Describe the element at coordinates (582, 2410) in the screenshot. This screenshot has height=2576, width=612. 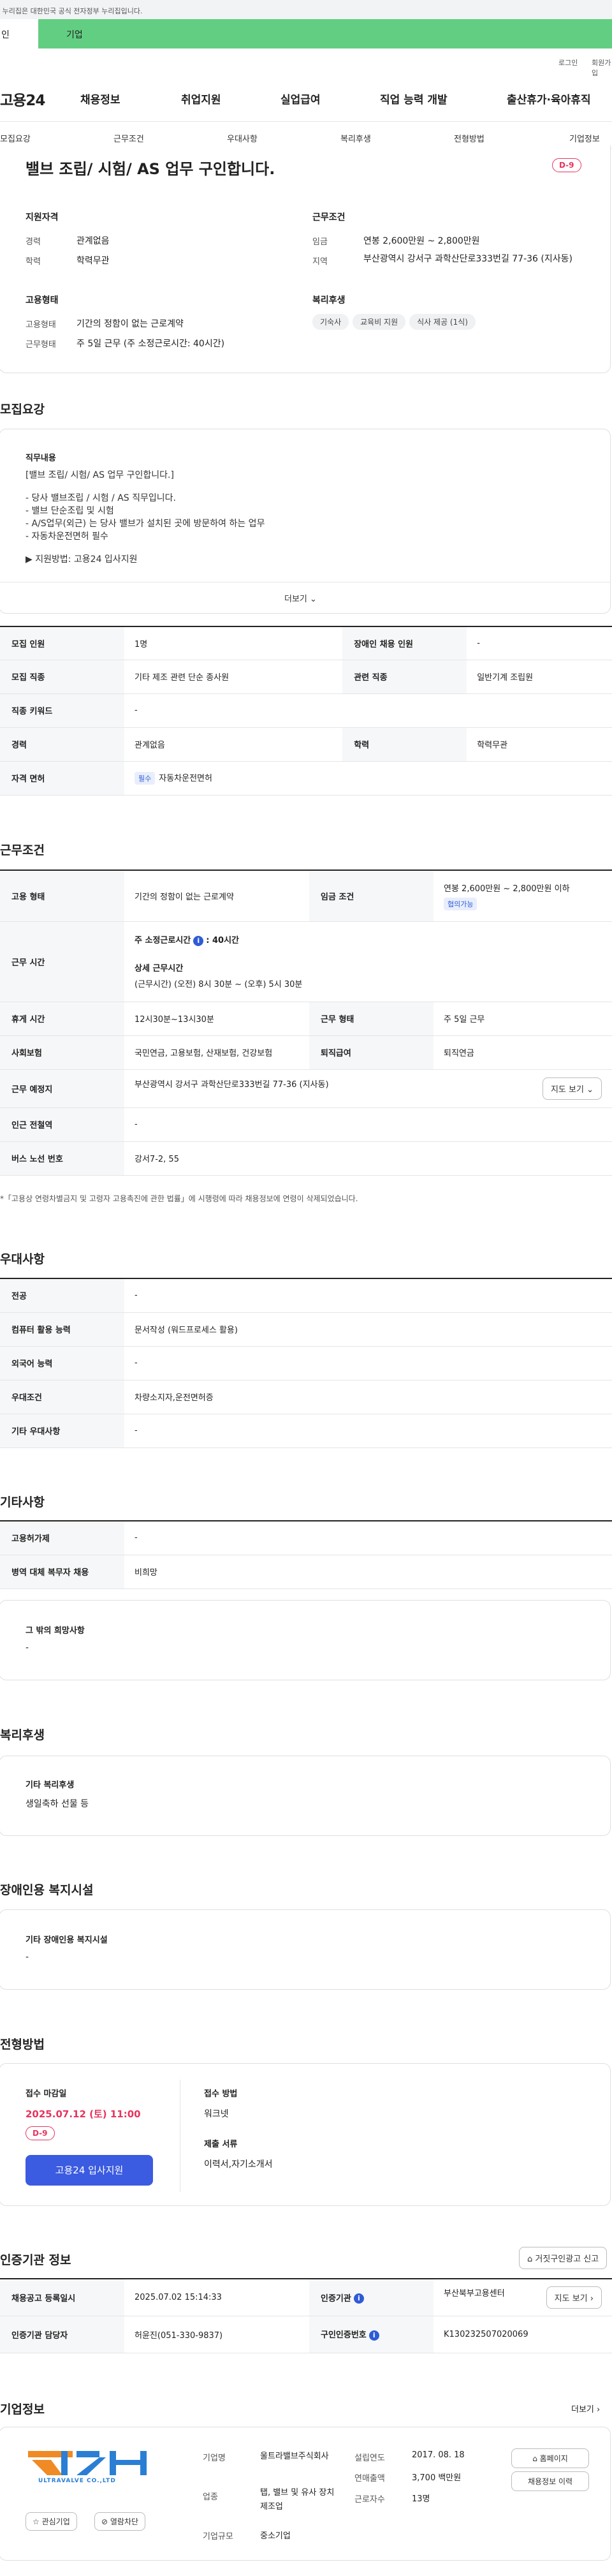
I see `company-more-label: 더보기` at that location.